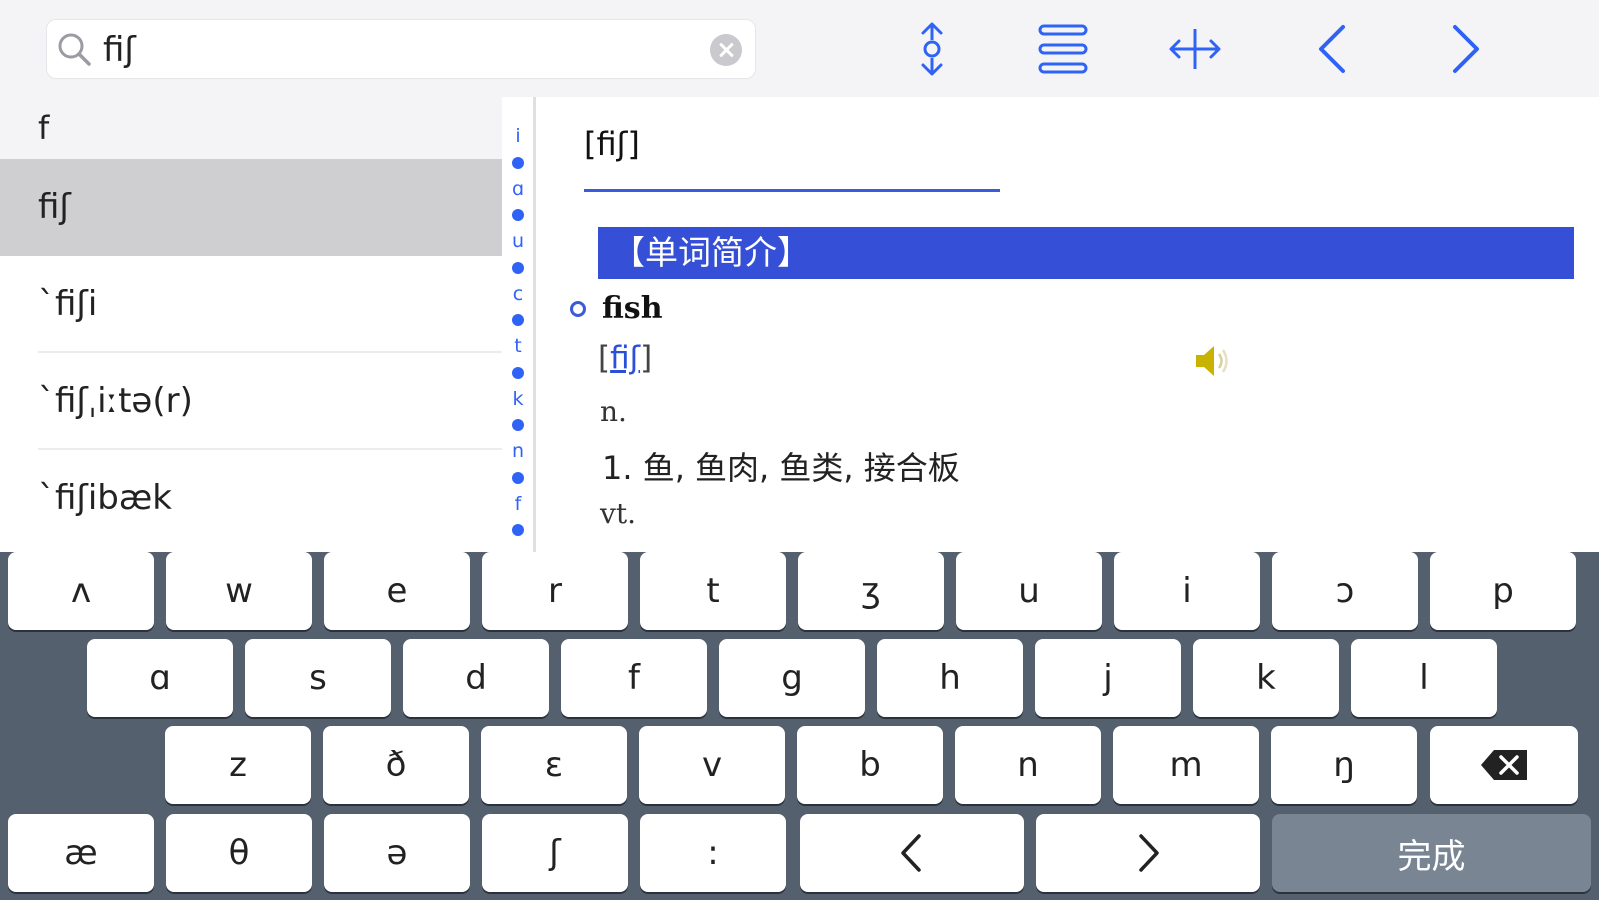 This screenshot has height=900, width=1599. Describe the element at coordinates (950, 678) in the screenshot. I see `key: h` at that location.